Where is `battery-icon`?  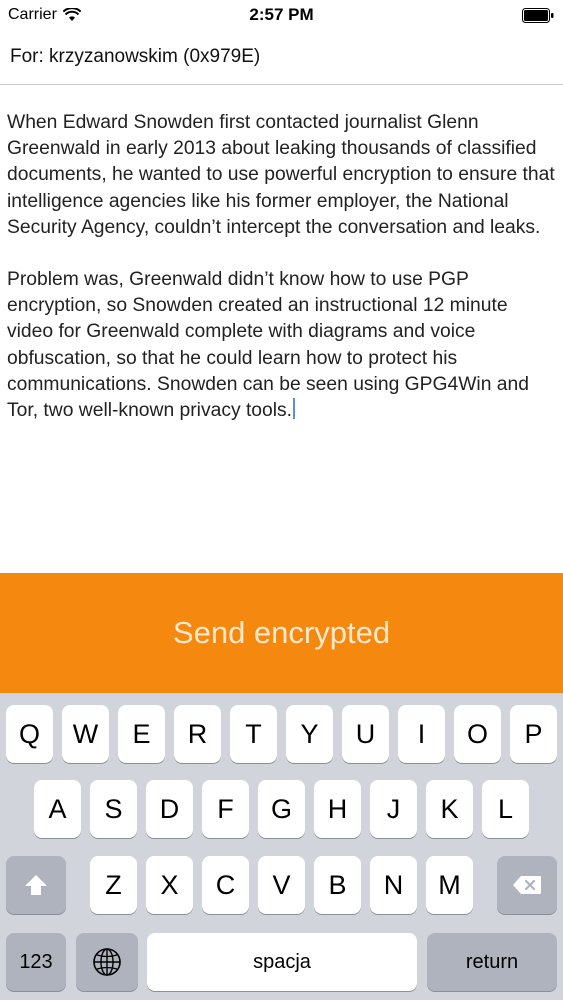 battery-icon is located at coordinates (538, 15).